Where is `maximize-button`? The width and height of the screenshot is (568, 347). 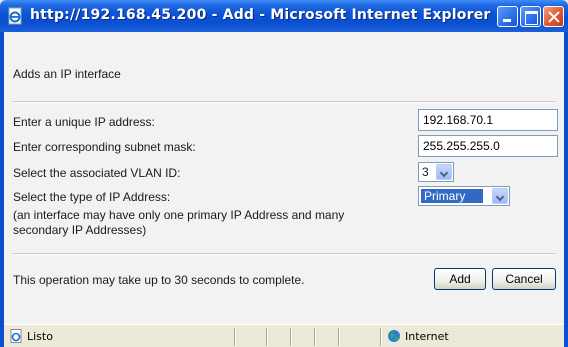
maximize-button is located at coordinates (530, 16).